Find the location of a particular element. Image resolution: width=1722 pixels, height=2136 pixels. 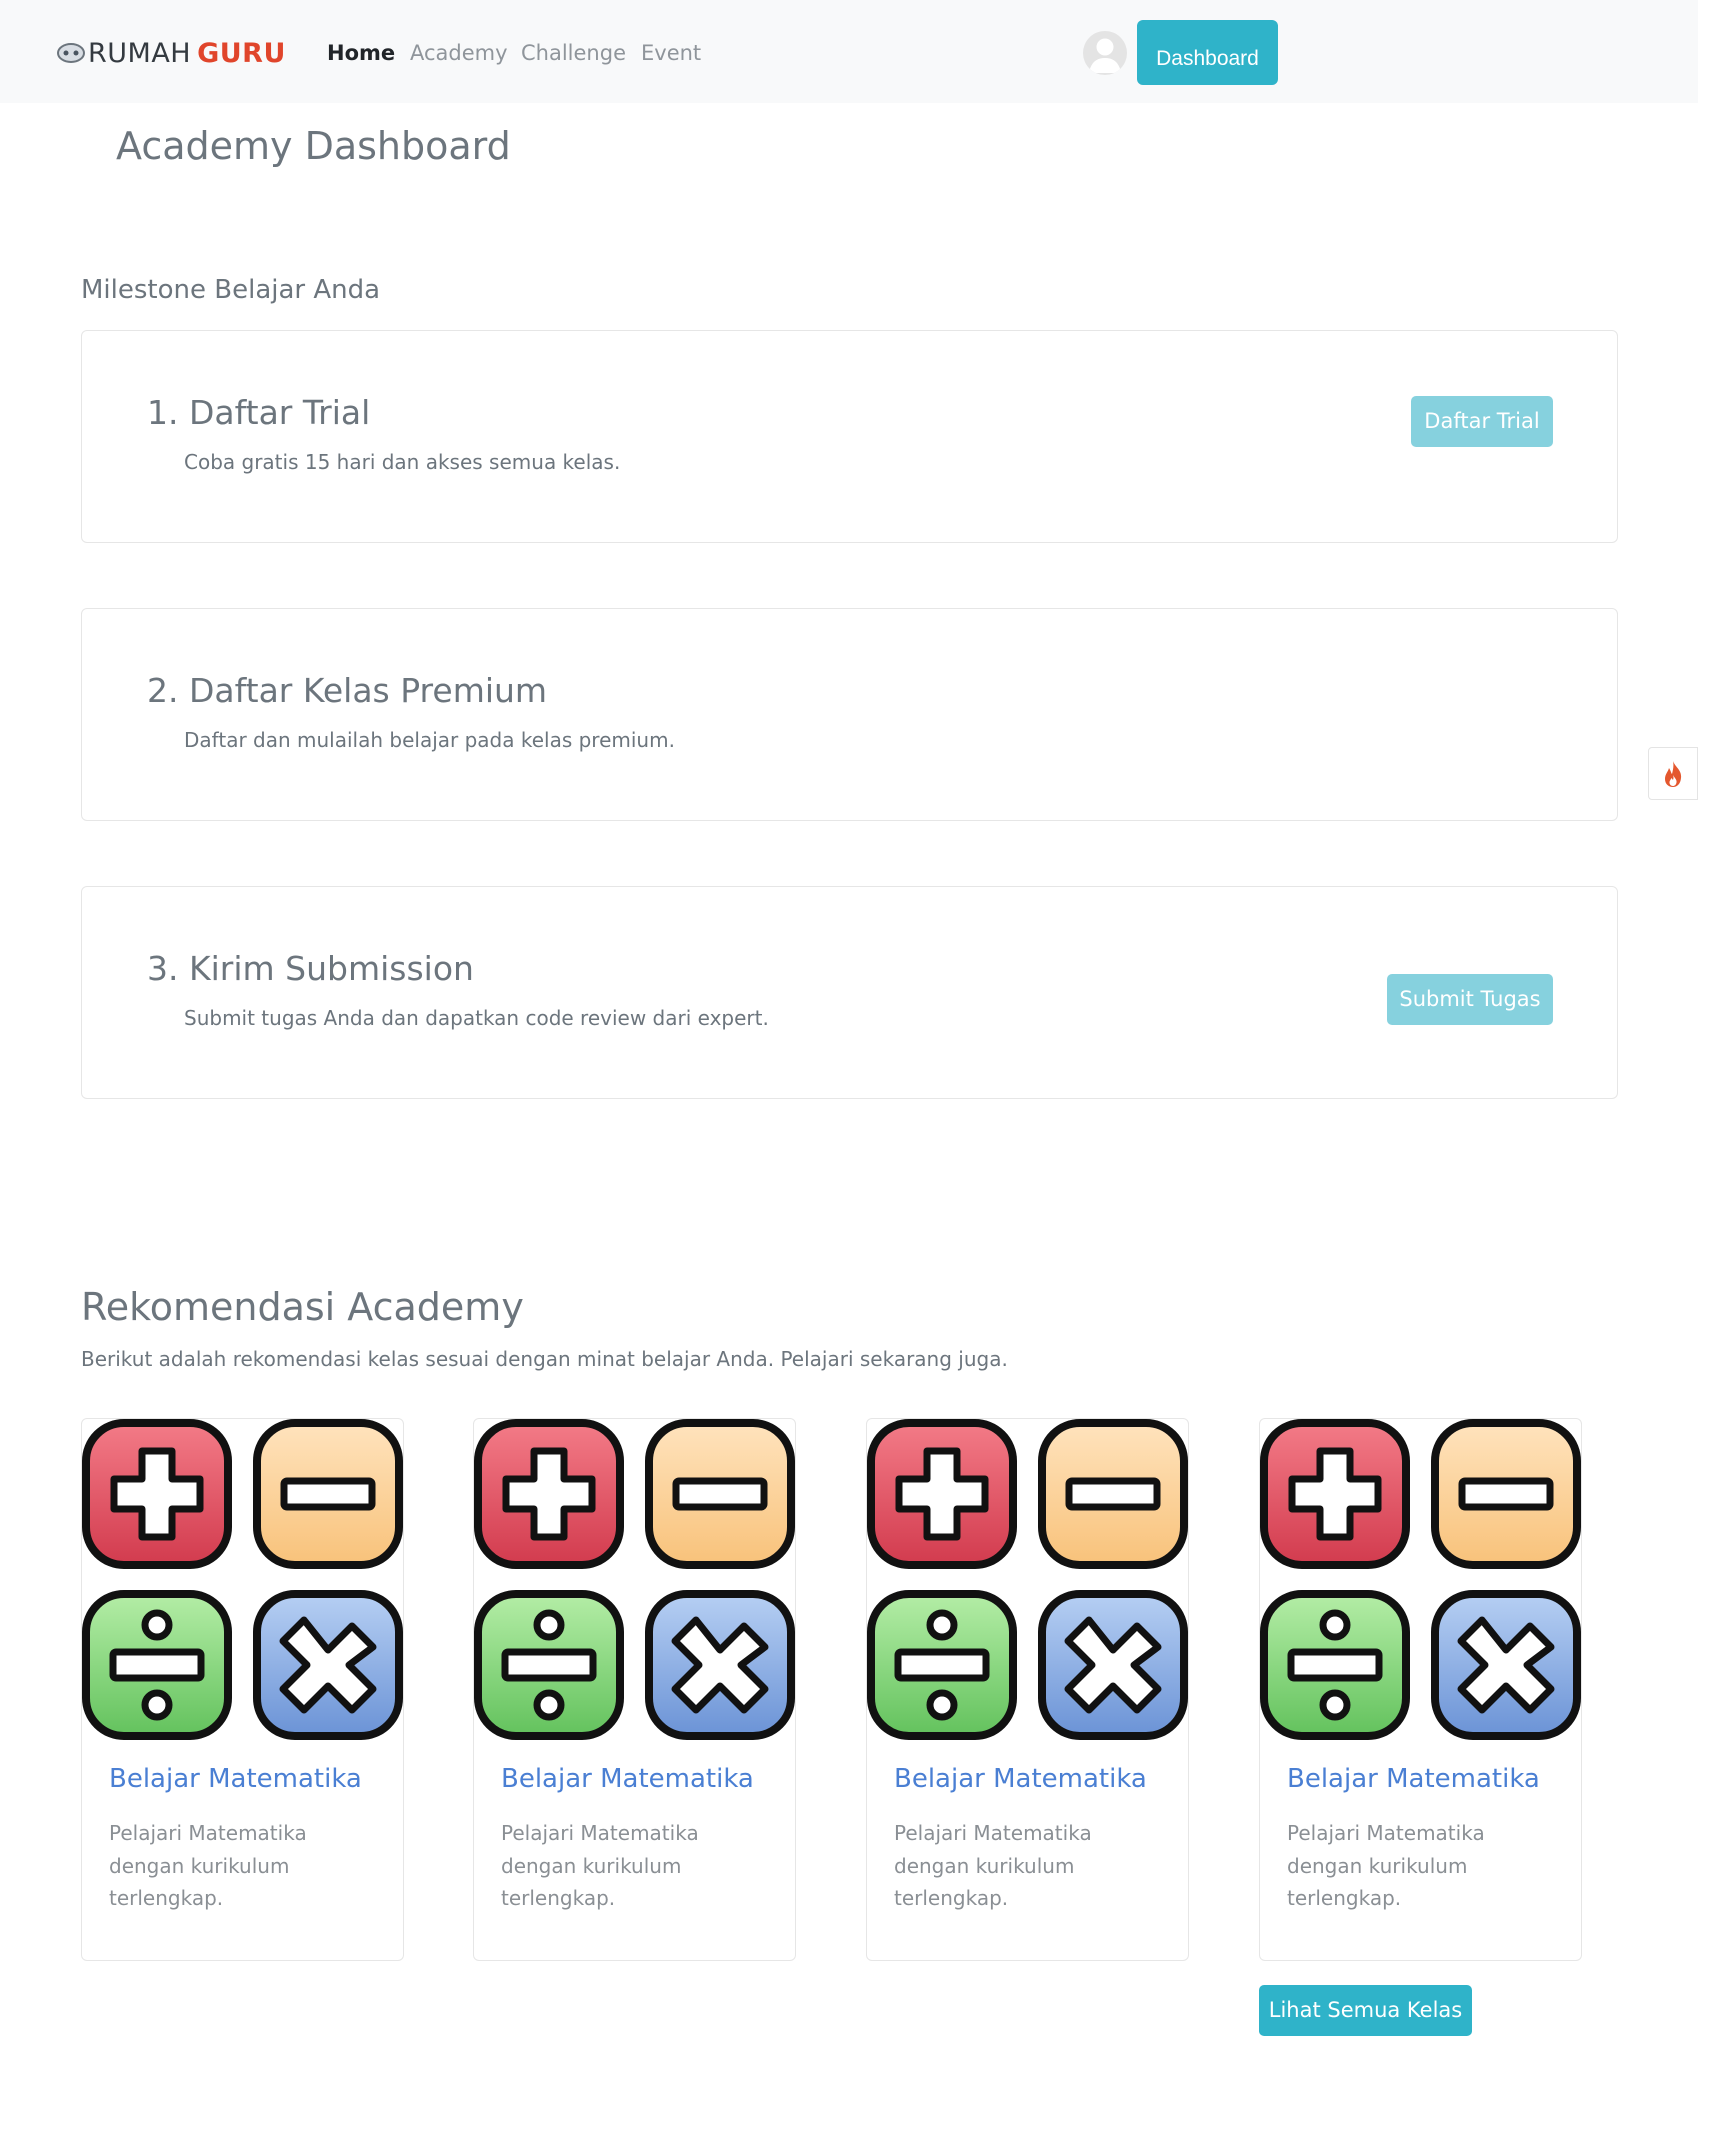

brand-name-part1: RUMAH is located at coordinates (140, 53).